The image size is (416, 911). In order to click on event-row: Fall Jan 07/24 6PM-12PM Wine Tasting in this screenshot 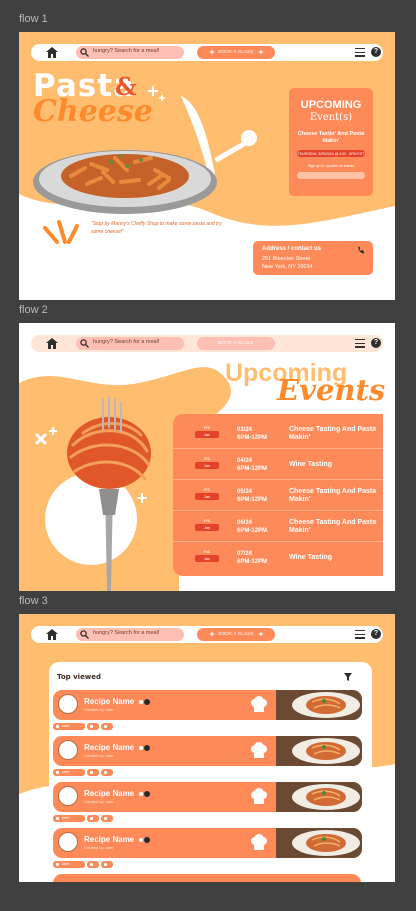, I will do `click(278, 557)`.